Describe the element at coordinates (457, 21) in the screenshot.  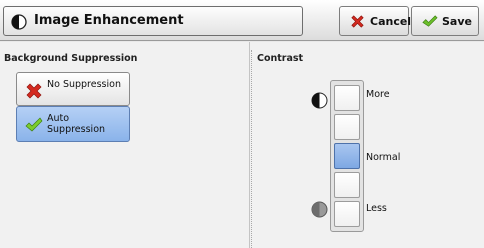
I see `save-label: Save` at that location.